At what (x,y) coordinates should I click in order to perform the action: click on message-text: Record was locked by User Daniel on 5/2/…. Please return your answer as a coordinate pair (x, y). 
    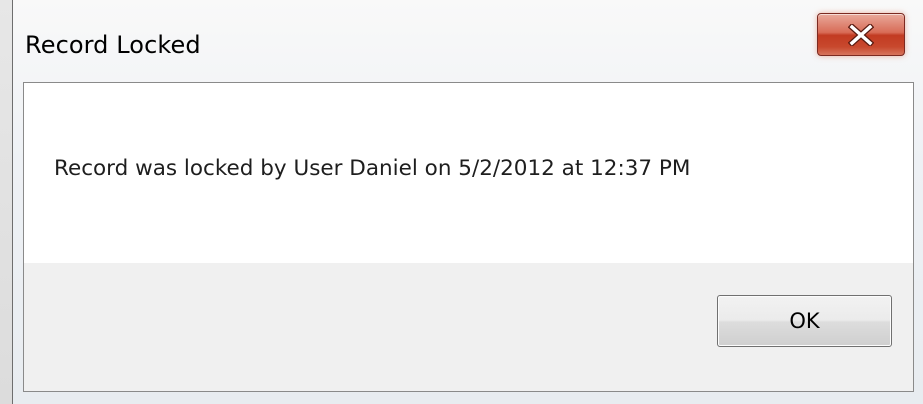
    Looking at the image, I should click on (372, 168).